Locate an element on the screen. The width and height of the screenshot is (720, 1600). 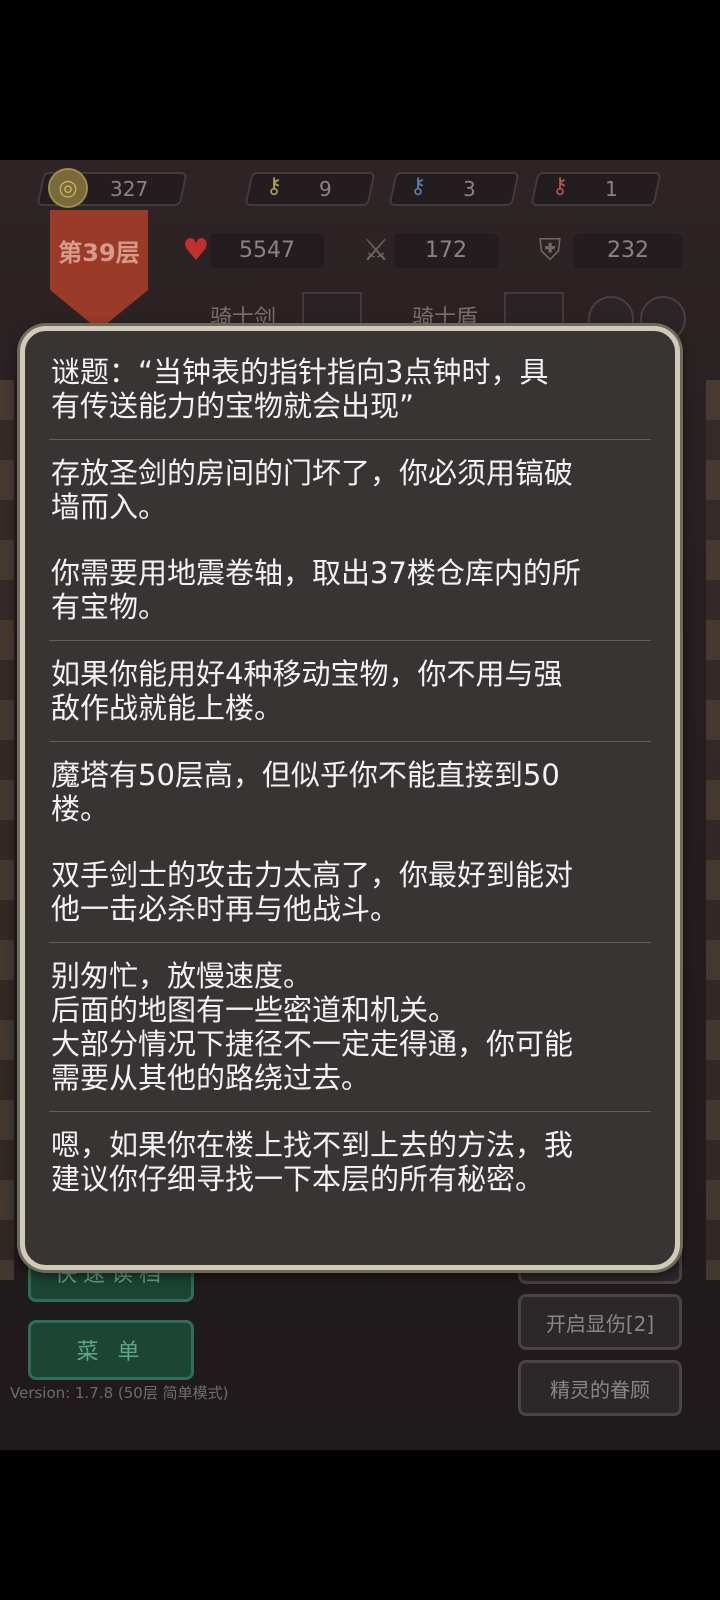
attack-stat: 172 is located at coordinates (446, 251).